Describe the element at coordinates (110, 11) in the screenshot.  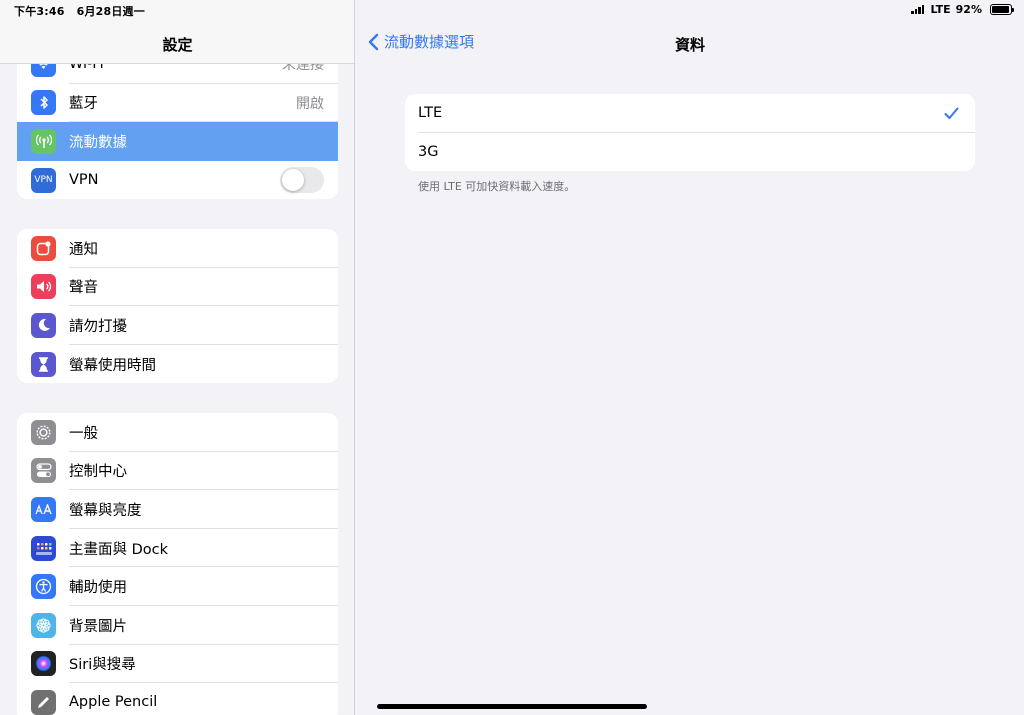
I see `status-date: 6月28日週一` at that location.